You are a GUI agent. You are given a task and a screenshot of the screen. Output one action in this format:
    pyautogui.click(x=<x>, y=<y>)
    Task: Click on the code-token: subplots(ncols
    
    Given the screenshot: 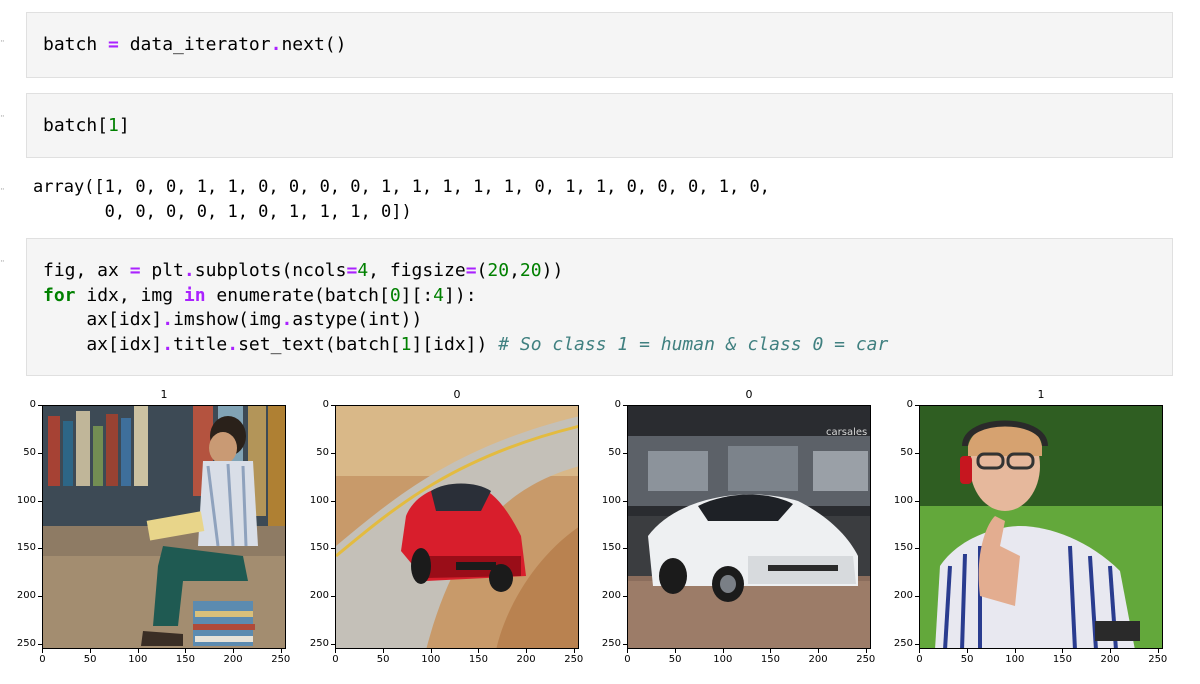 What is the action you would take?
    pyautogui.click(x=270, y=270)
    